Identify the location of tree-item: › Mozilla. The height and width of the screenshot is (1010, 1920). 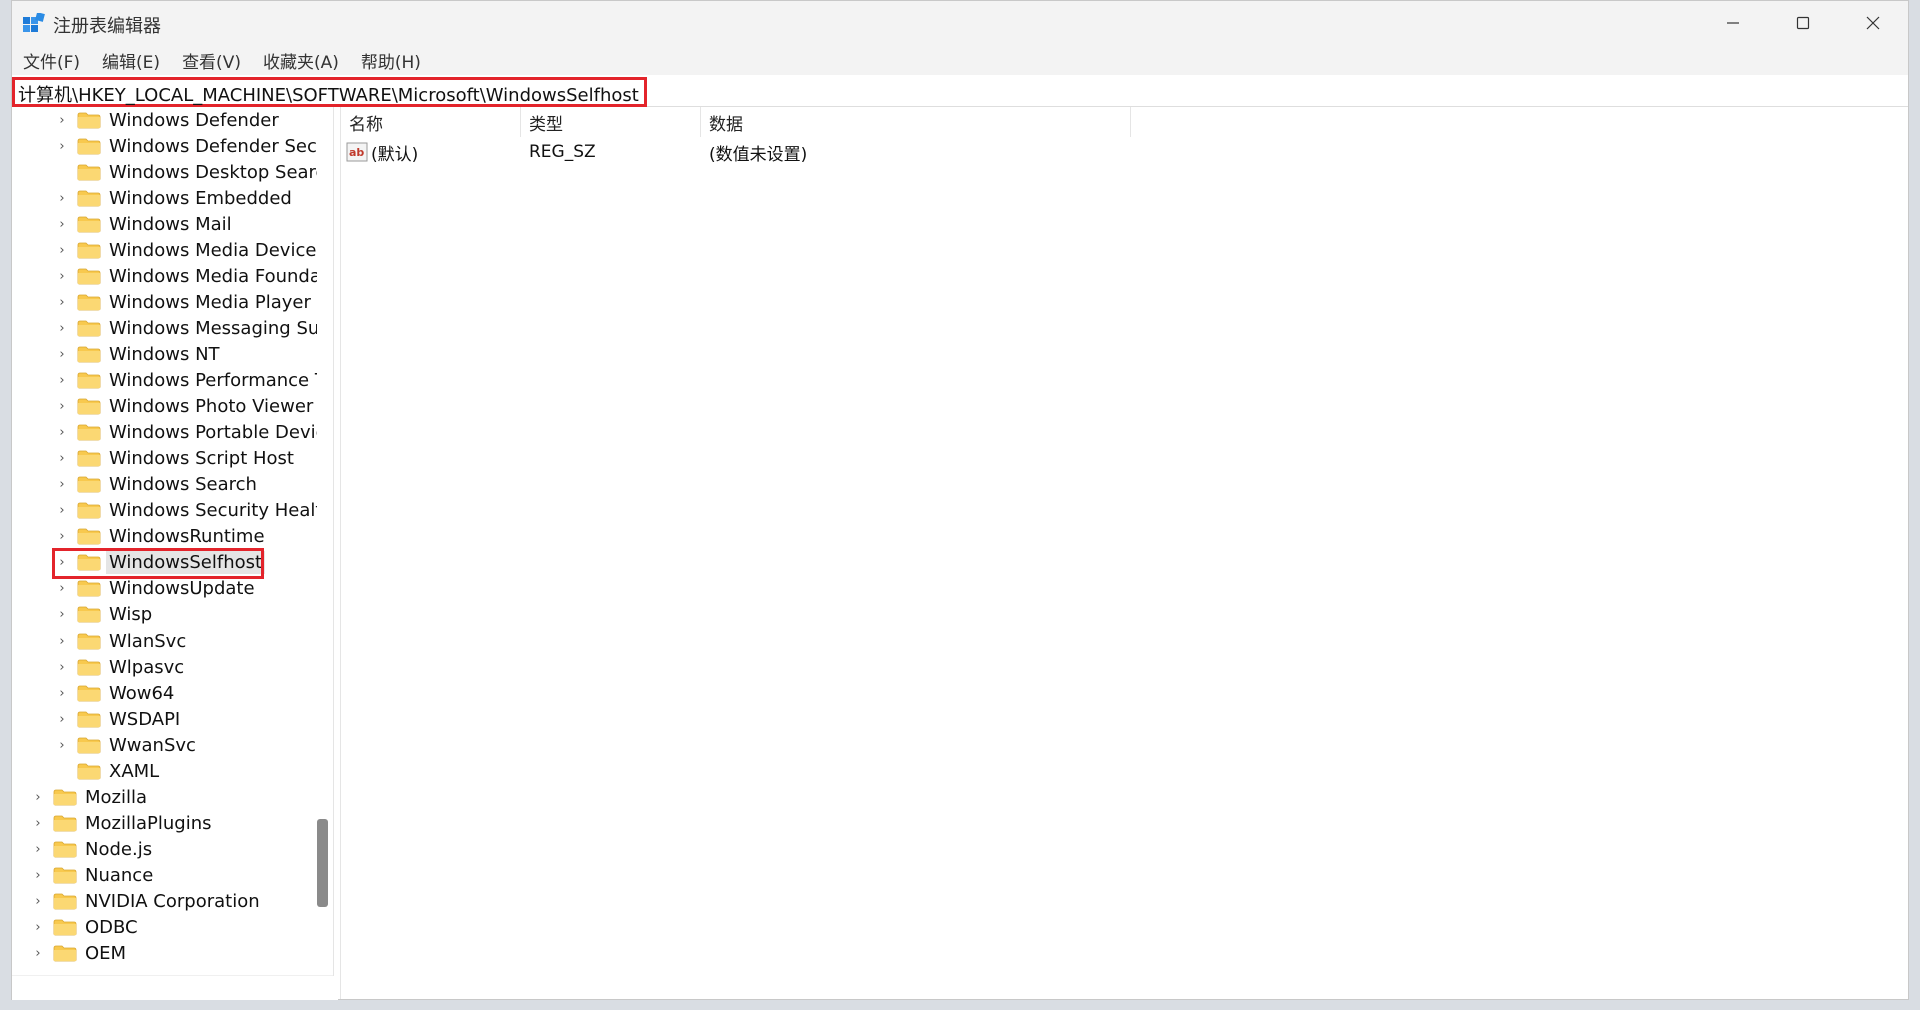
(90, 797).